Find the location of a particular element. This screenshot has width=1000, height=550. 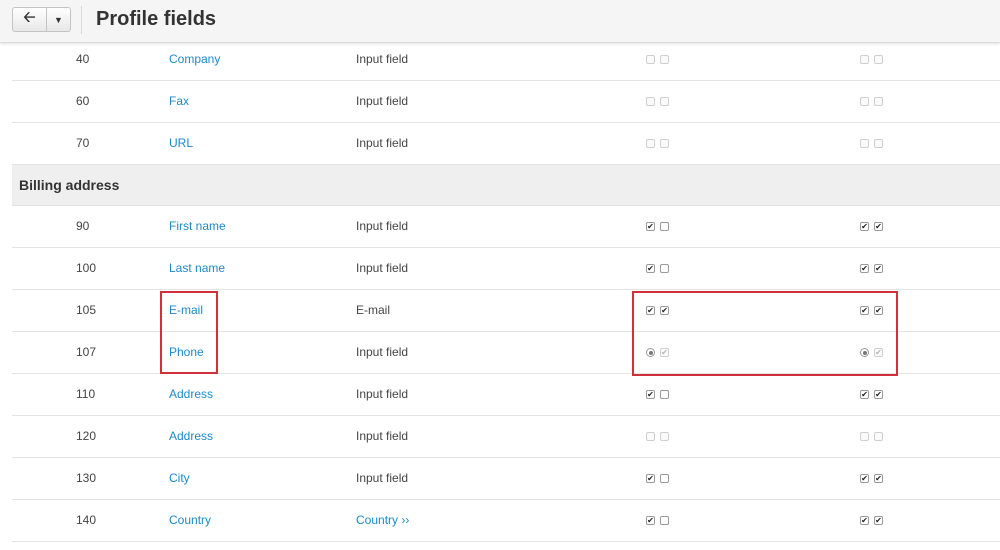

field-name-link: E-mail is located at coordinates (186, 310).